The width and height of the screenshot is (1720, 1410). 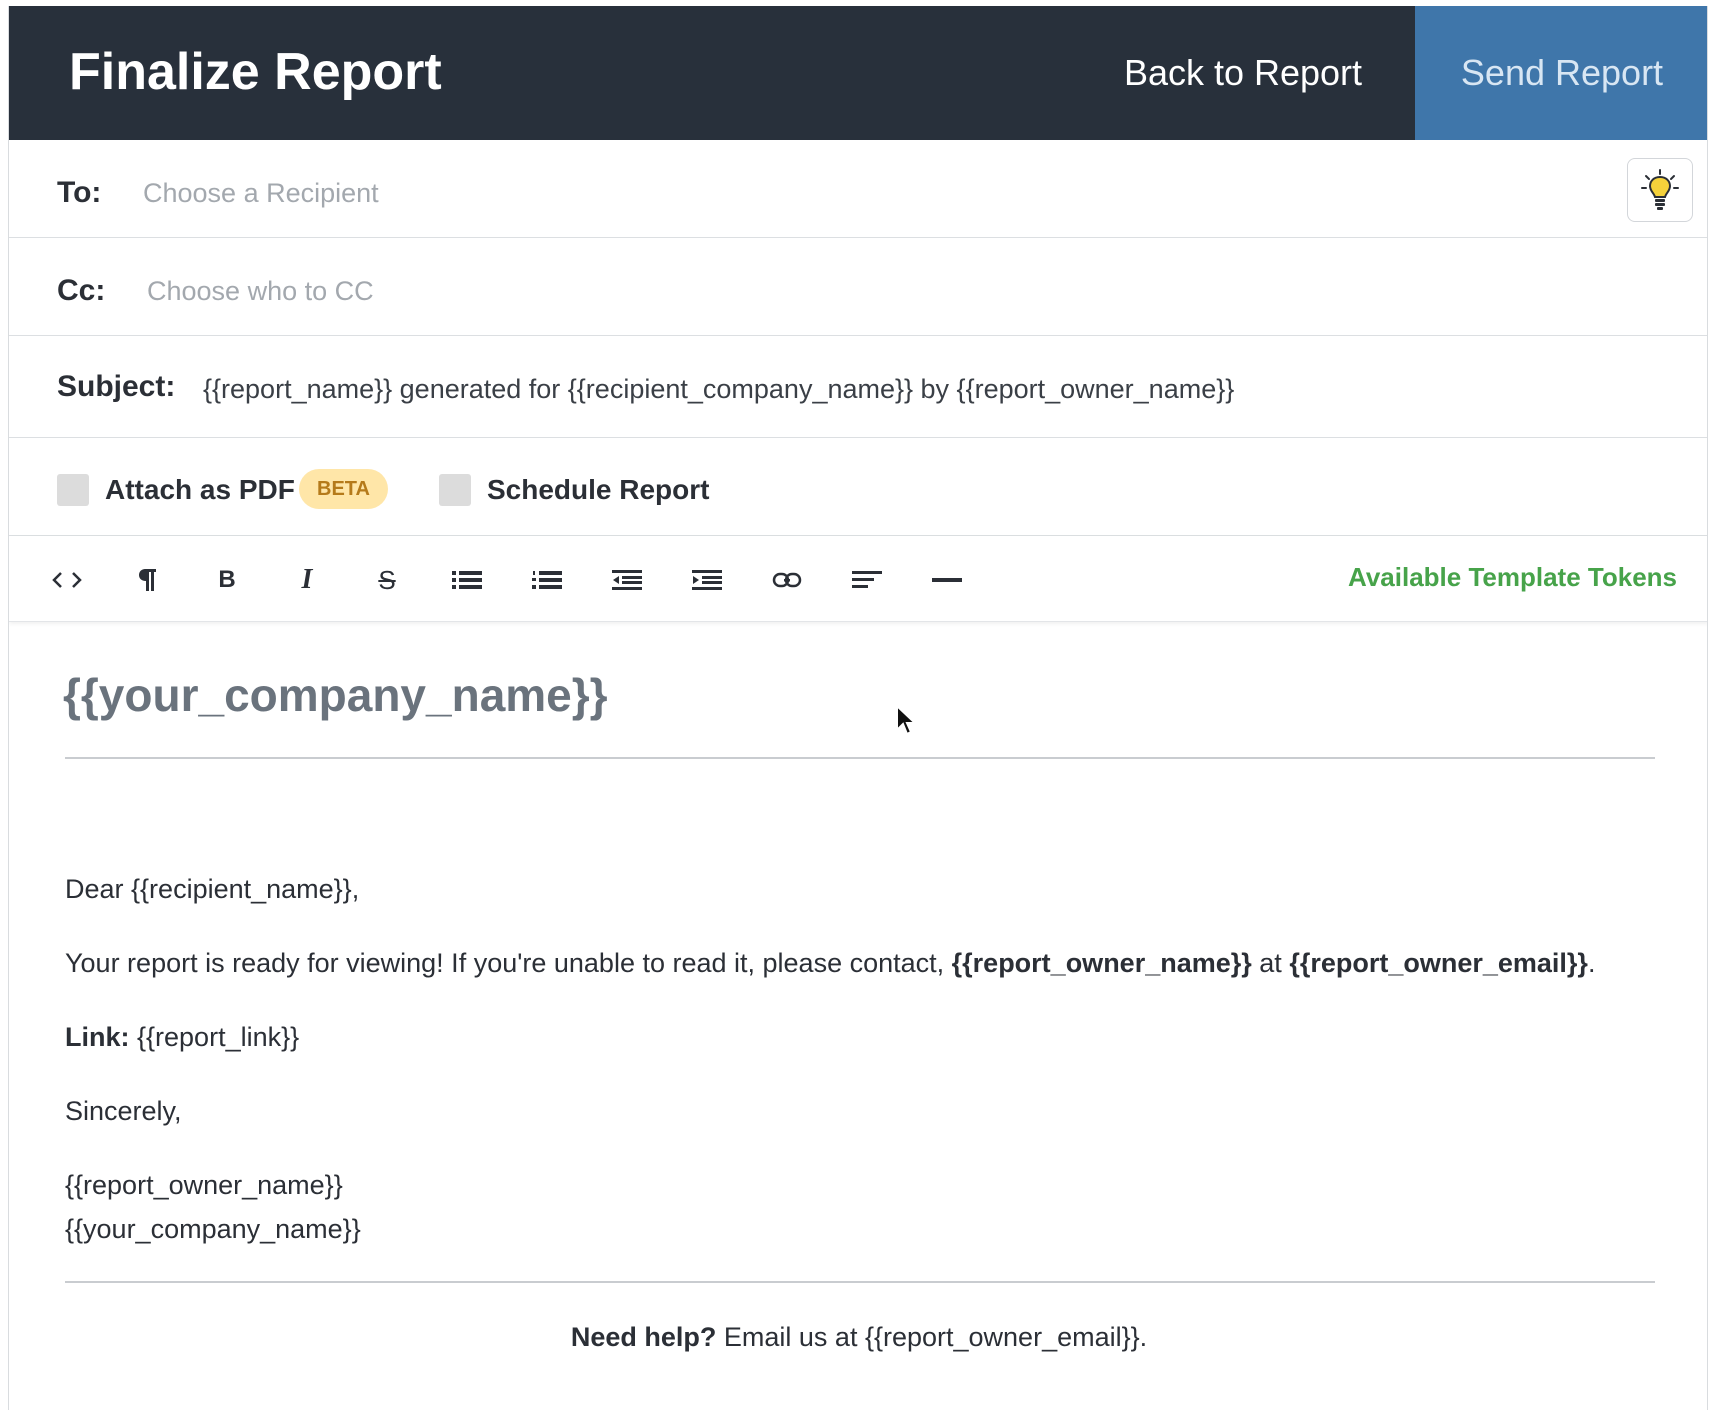 I want to click on link-paragraph: Link: {{report_link}}, so click(x=182, y=1037).